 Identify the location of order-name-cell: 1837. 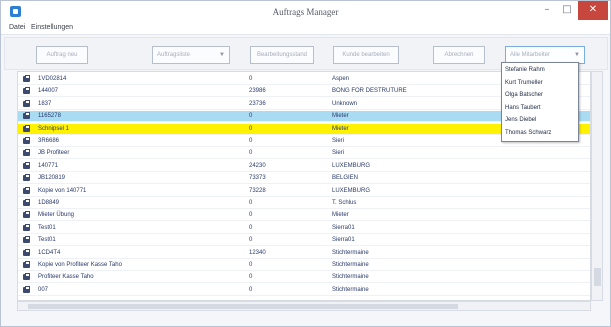
(45, 103).